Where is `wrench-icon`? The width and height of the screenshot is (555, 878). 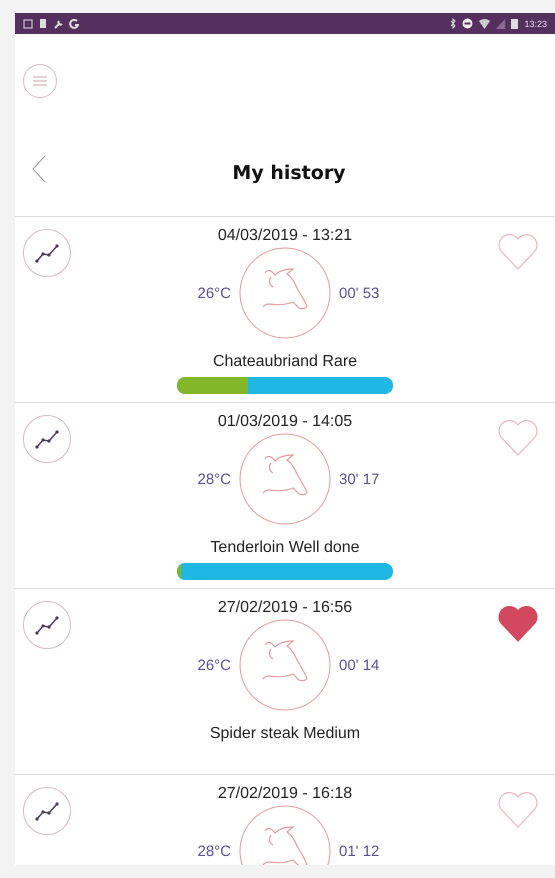 wrench-icon is located at coordinates (58, 23).